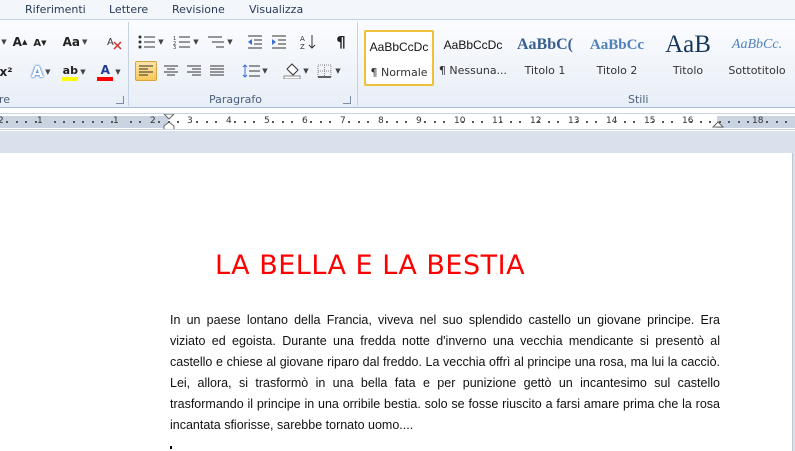  What do you see at coordinates (41, 72) in the screenshot?
I see `text-effects-button: A ▼` at bounding box center [41, 72].